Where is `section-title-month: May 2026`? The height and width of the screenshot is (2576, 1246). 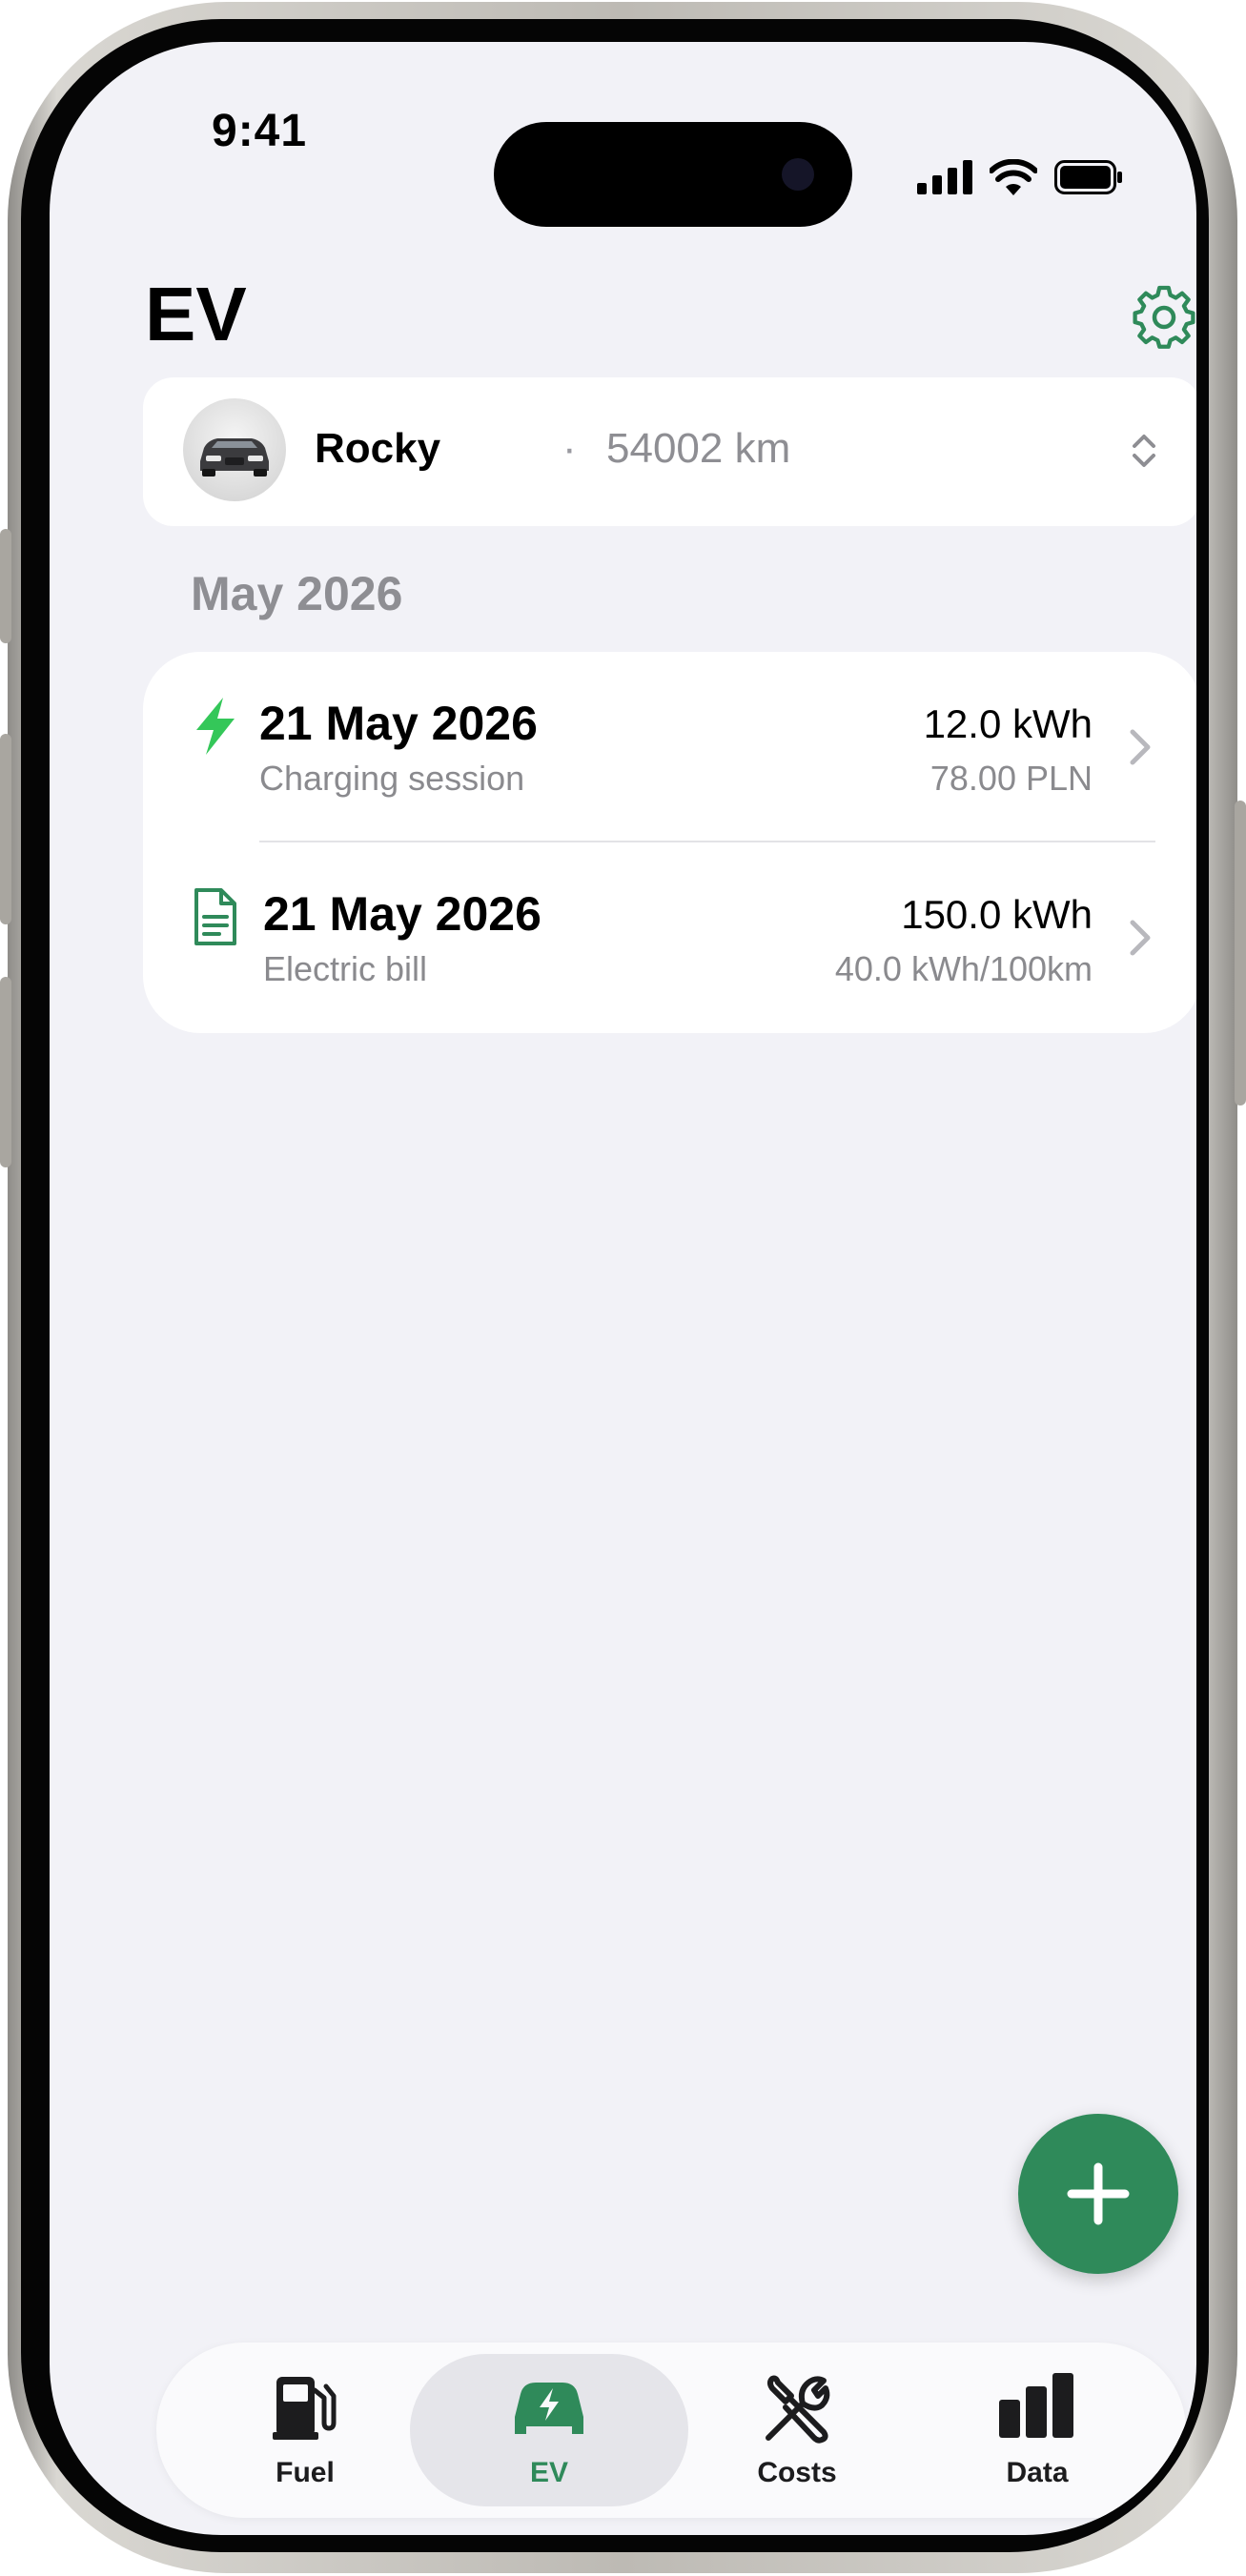 section-title-month: May 2026 is located at coordinates (297, 593).